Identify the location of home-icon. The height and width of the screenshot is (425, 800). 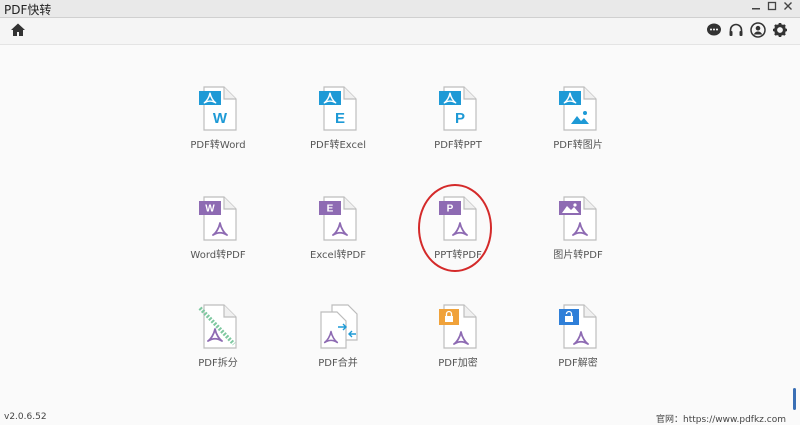
(18, 30).